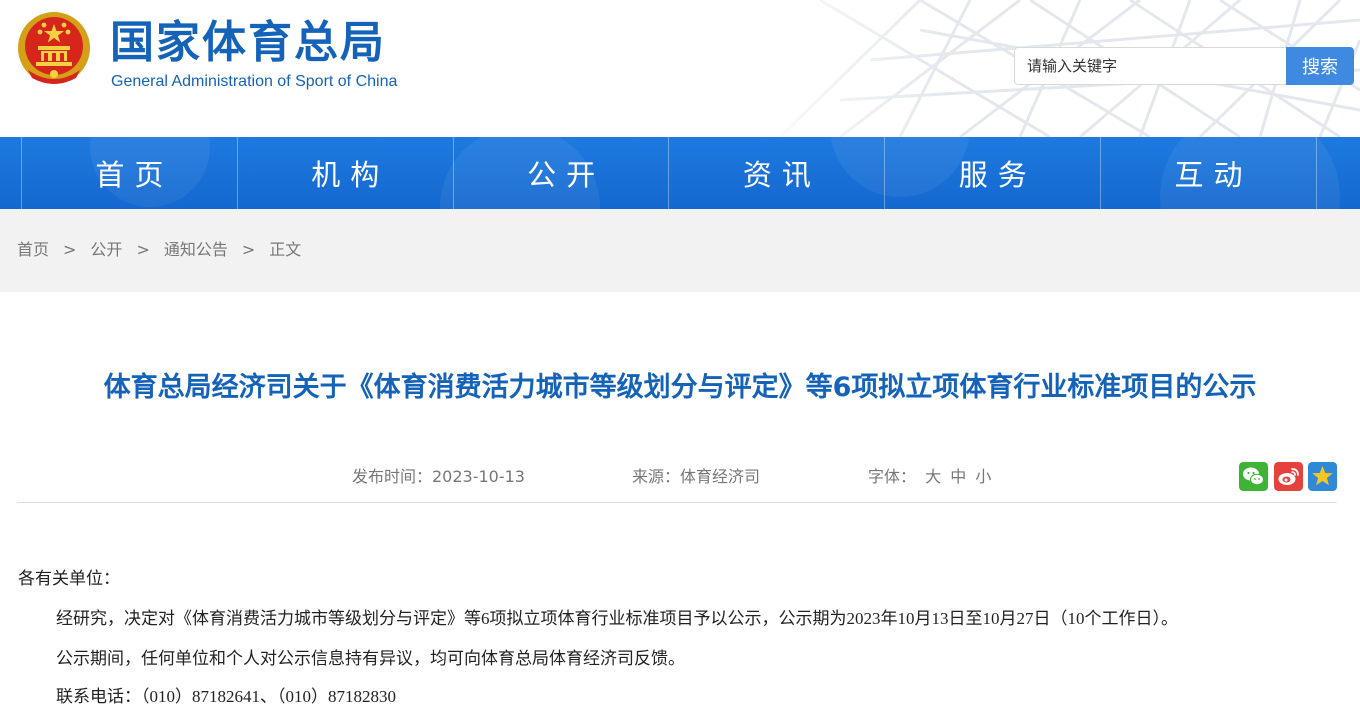 This screenshot has width=1360, height=720. What do you see at coordinates (285, 249) in the screenshot?
I see `breadcrumb-current: 正文` at bounding box center [285, 249].